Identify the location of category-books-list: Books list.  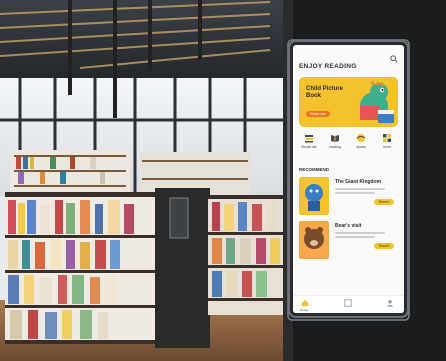
(309, 141).